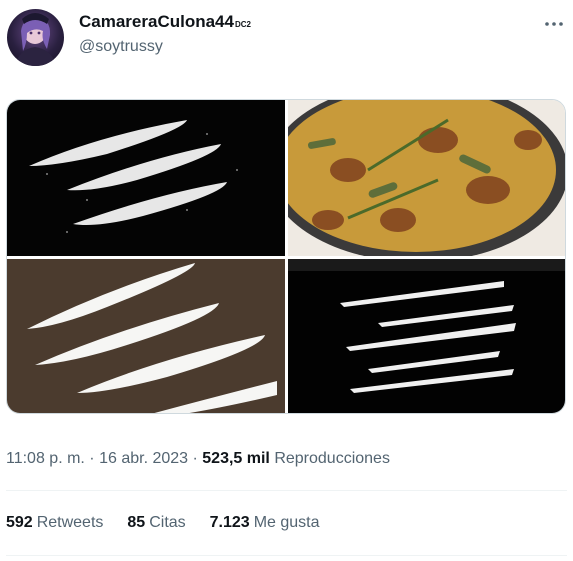 This screenshot has width=573, height=561. I want to click on likes-label: Me gusta, so click(286, 522).